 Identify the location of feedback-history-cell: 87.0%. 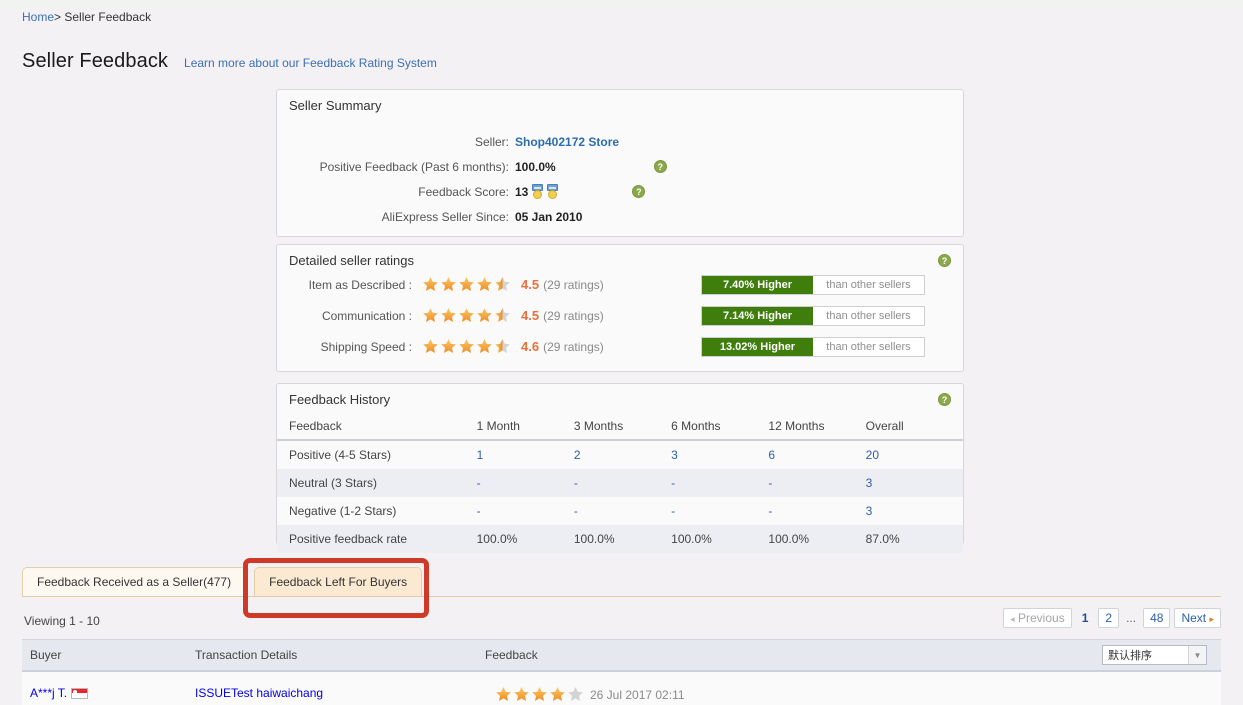
(914, 539).